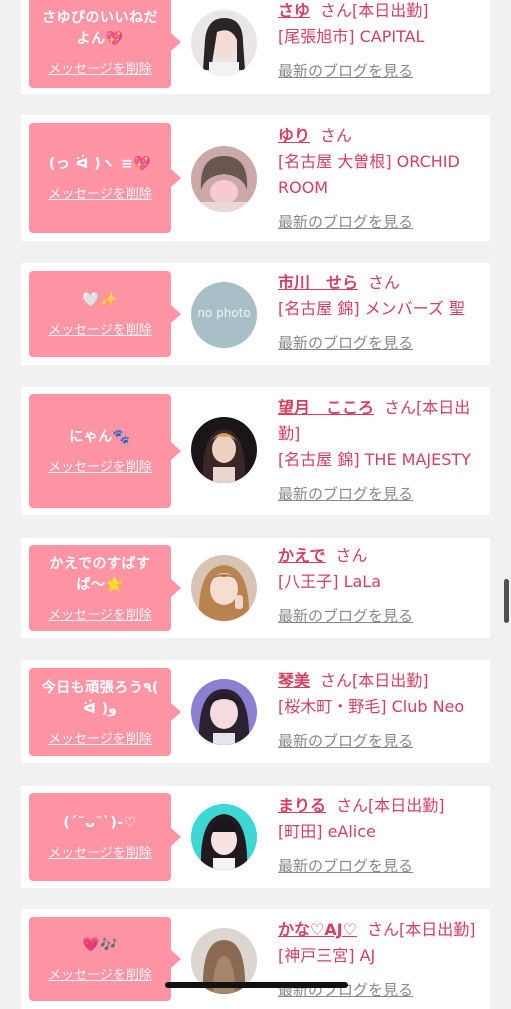 This screenshot has width=511, height=1009. What do you see at coordinates (327, 955) in the screenshot?
I see `shop-label: [神戸三宮] AJ` at bounding box center [327, 955].